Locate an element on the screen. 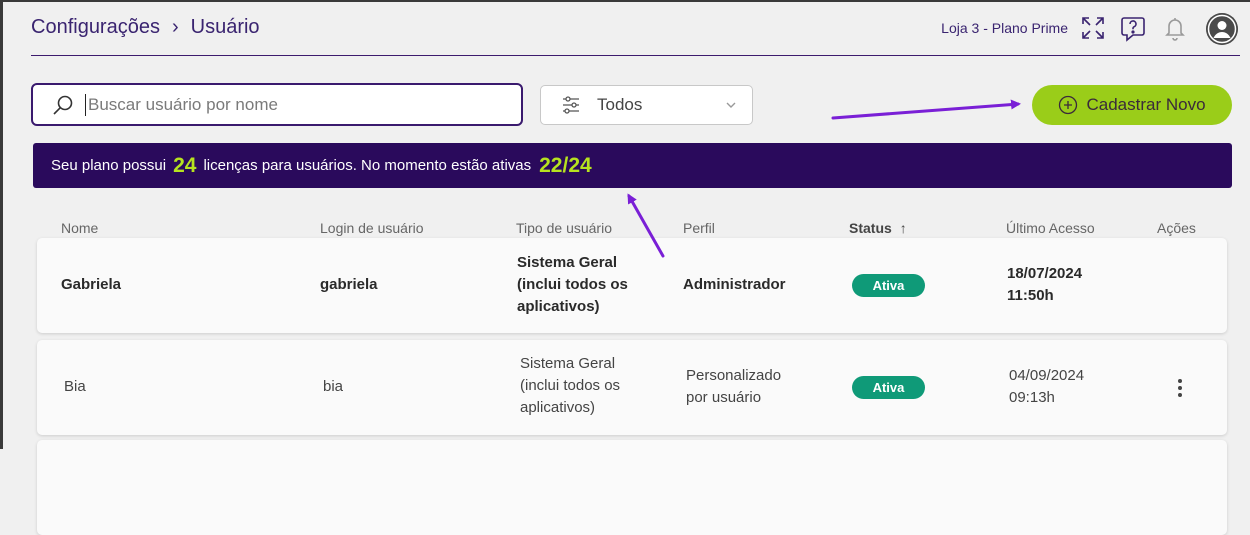  search-input is located at coordinates (285, 104).